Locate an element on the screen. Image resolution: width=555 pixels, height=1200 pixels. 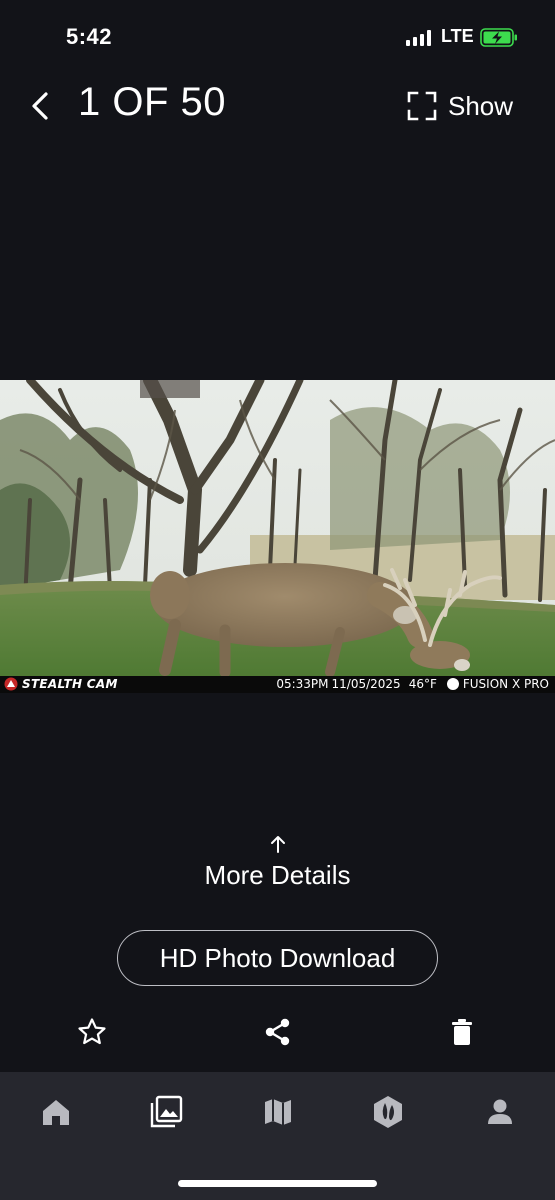
more-details-button: More Details is located at coordinates (277, 862).